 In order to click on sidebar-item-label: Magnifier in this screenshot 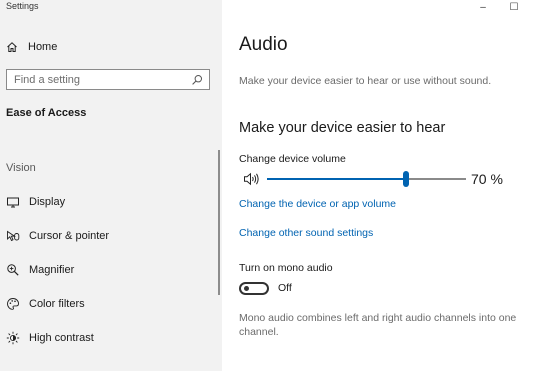, I will do `click(52, 270)`.